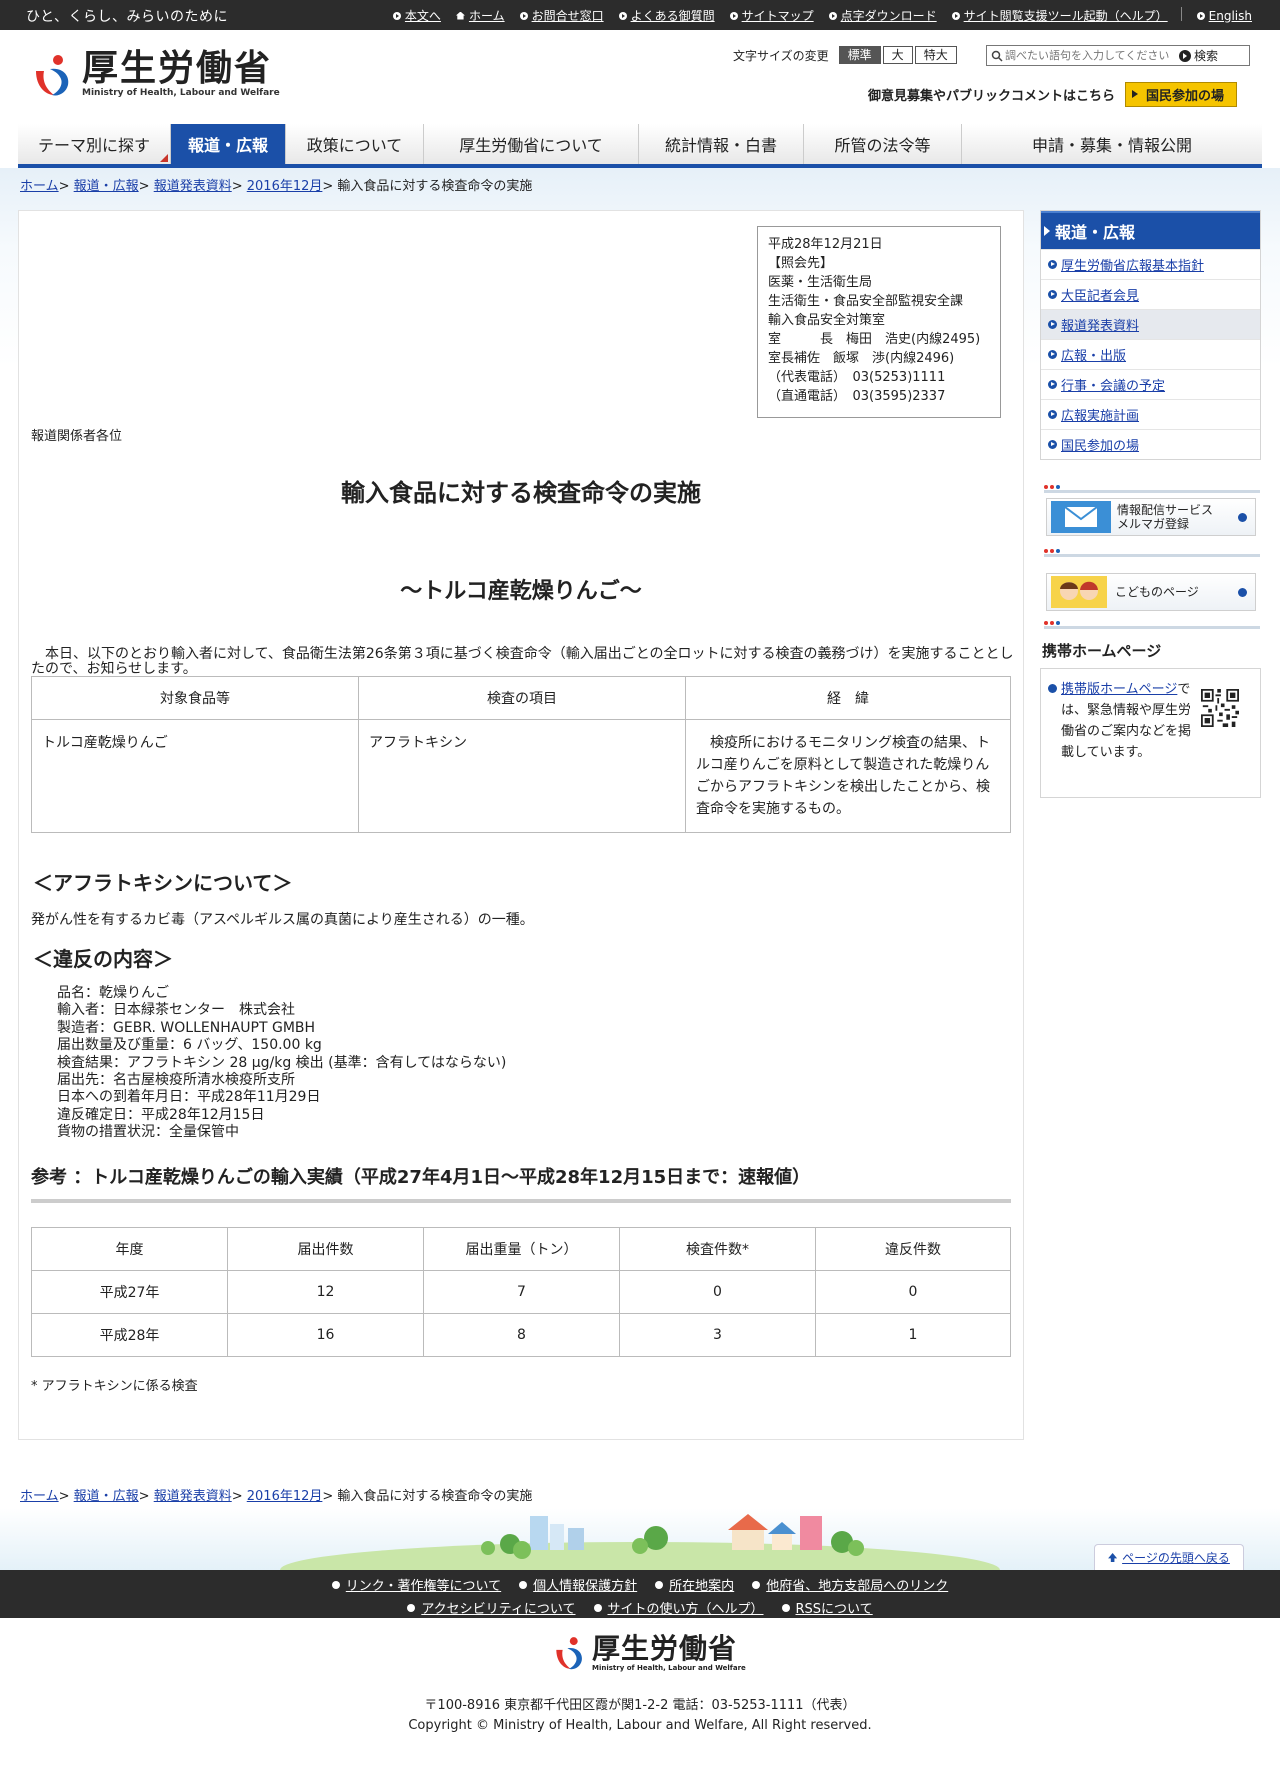 This screenshot has height=1782, width=1280. I want to click on page-top-icon, so click(1113, 1557).